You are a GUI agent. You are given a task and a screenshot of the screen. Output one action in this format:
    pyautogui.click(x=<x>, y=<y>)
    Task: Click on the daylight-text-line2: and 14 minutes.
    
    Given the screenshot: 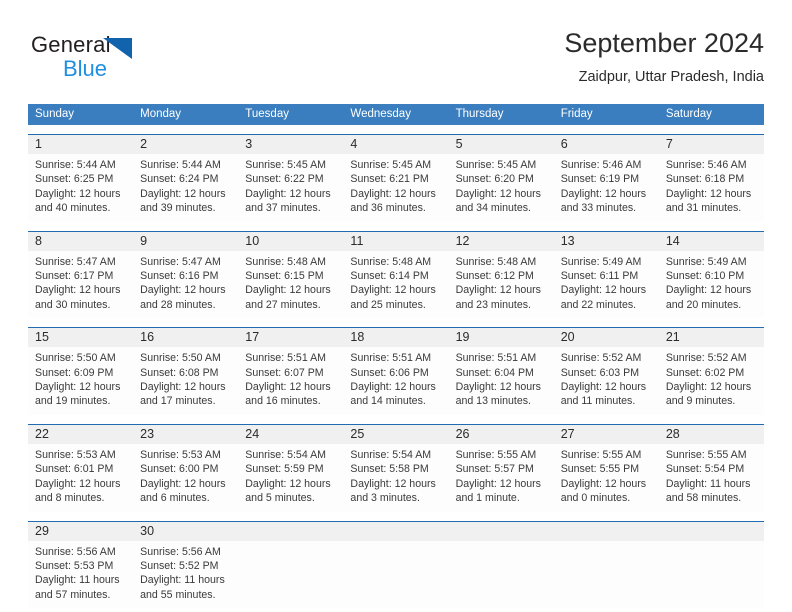 What is the action you would take?
    pyautogui.click(x=388, y=401)
    